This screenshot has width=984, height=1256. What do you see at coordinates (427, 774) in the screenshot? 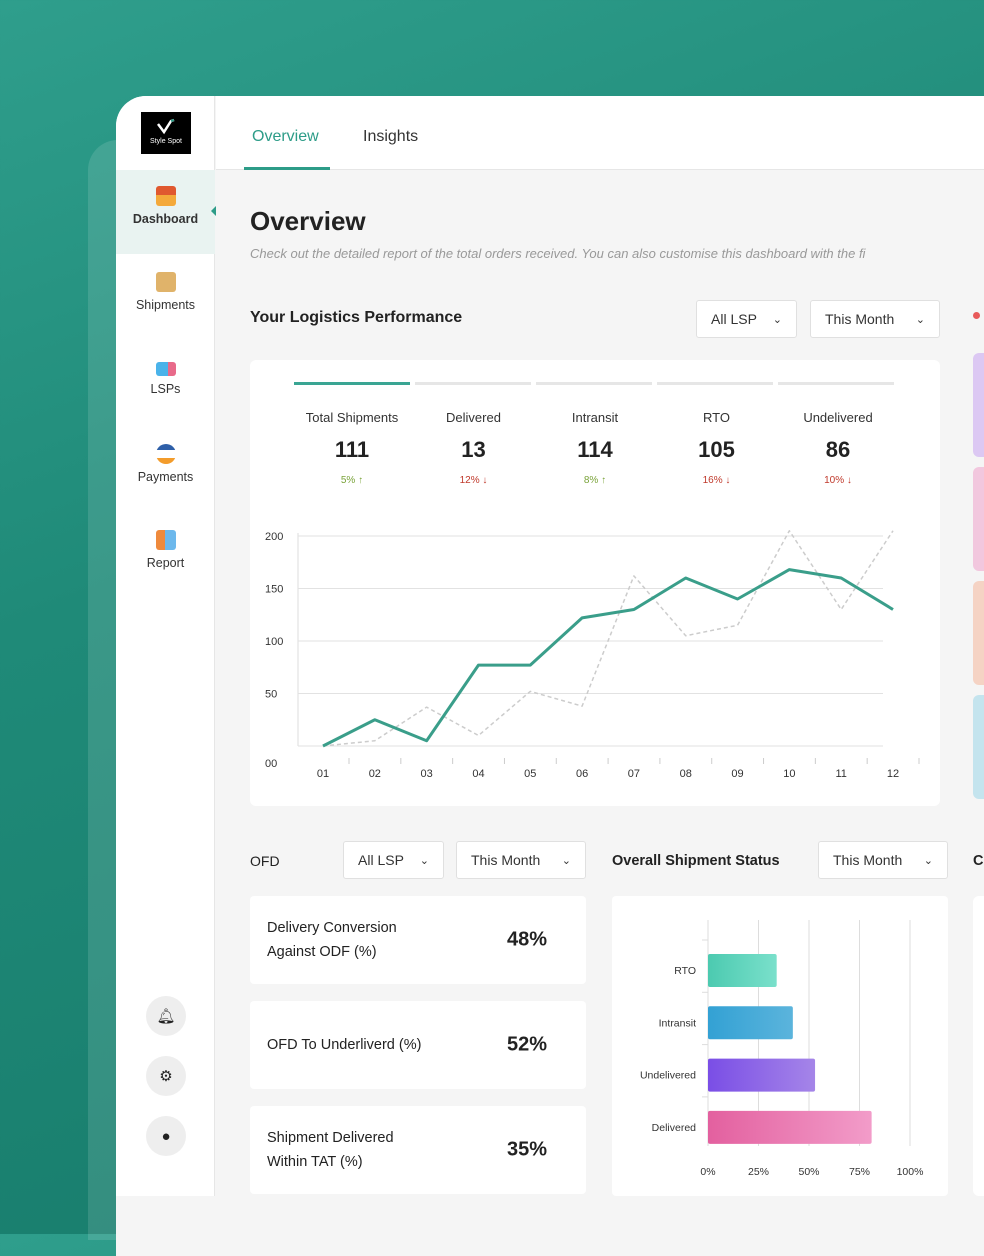
I see `x-tick-label: 03` at bounding box center [427, 774].